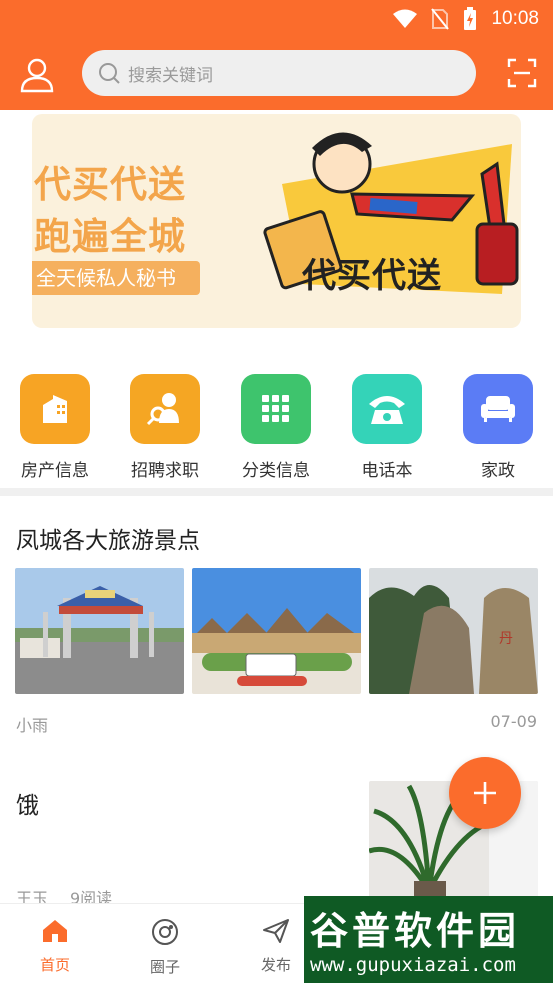 Image resolution: width=553 pixels, height=983 pixels. I want to click on battery-charging-icon, so click(470, 18).